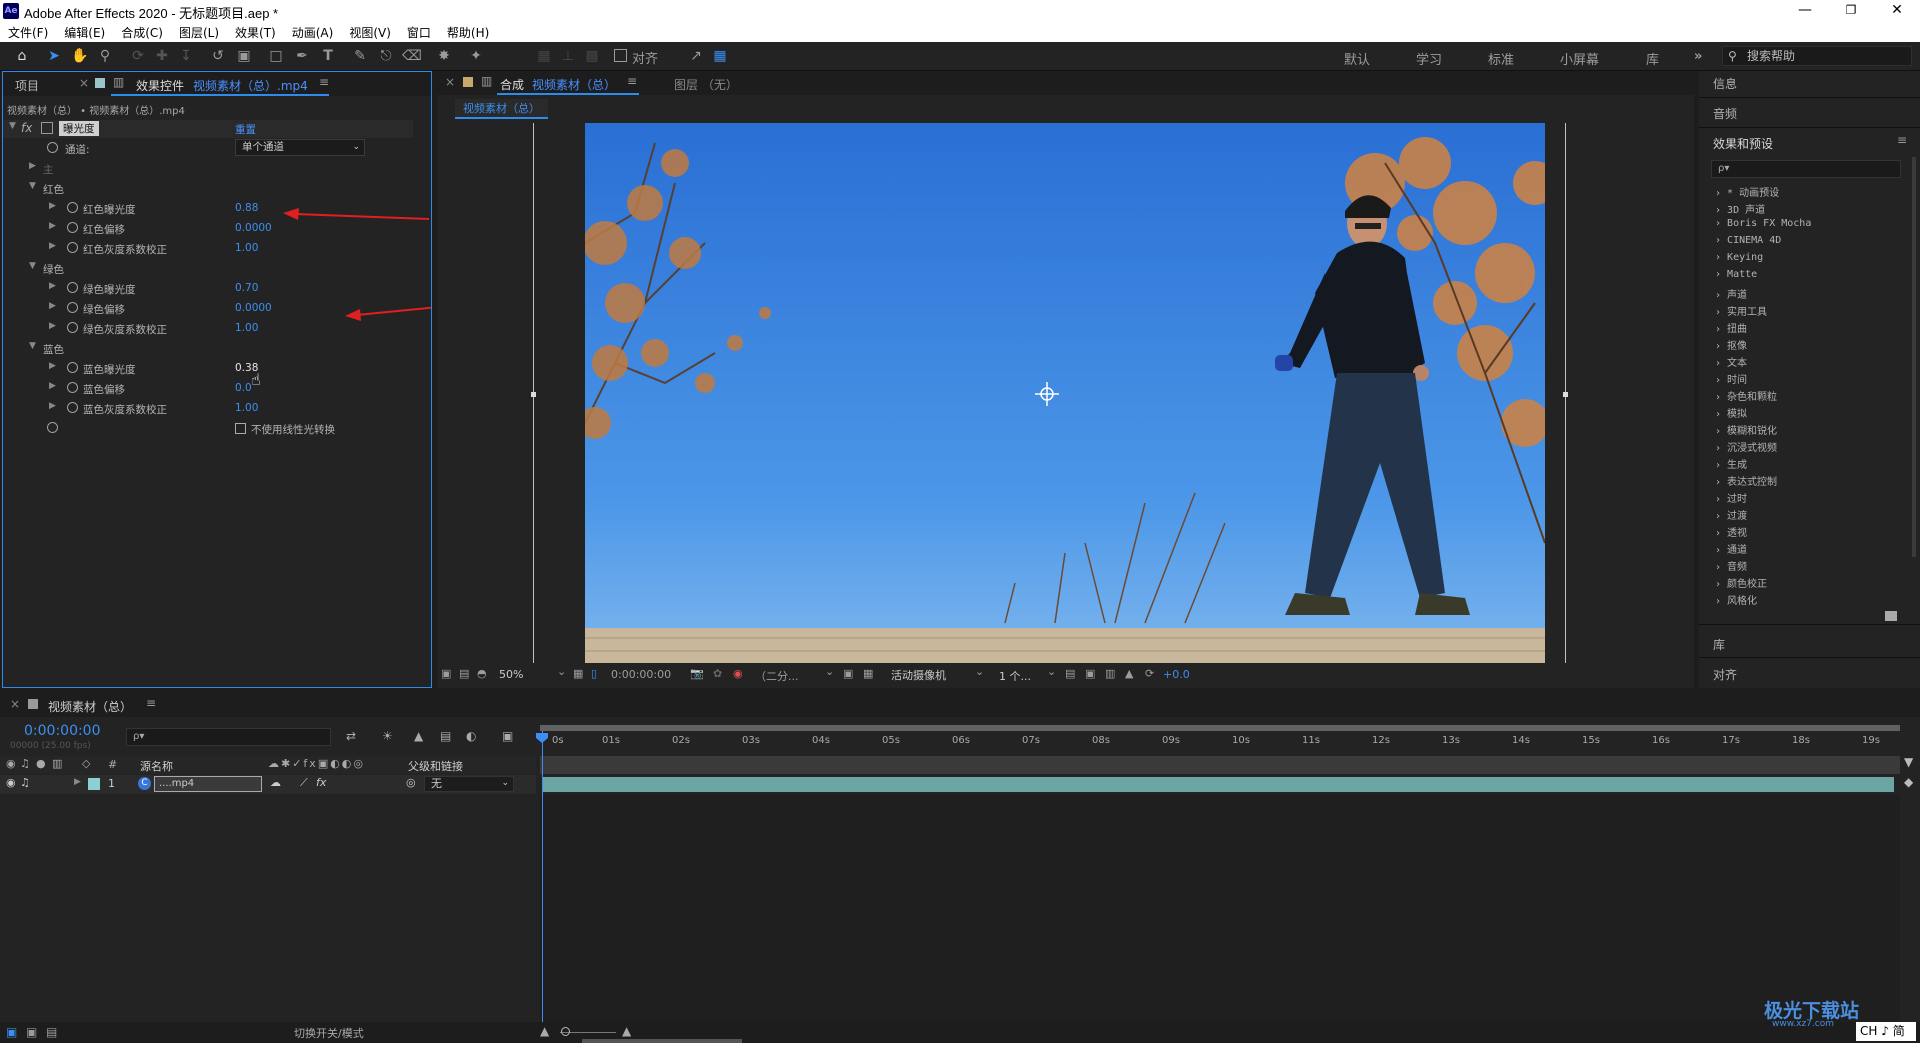 This screenshot has width=1920, height=1043. What do you see at coordinates (199, 31) in the screenshot?
I see `menu-layer: 图层(L)` at bounding box center [199, 31].